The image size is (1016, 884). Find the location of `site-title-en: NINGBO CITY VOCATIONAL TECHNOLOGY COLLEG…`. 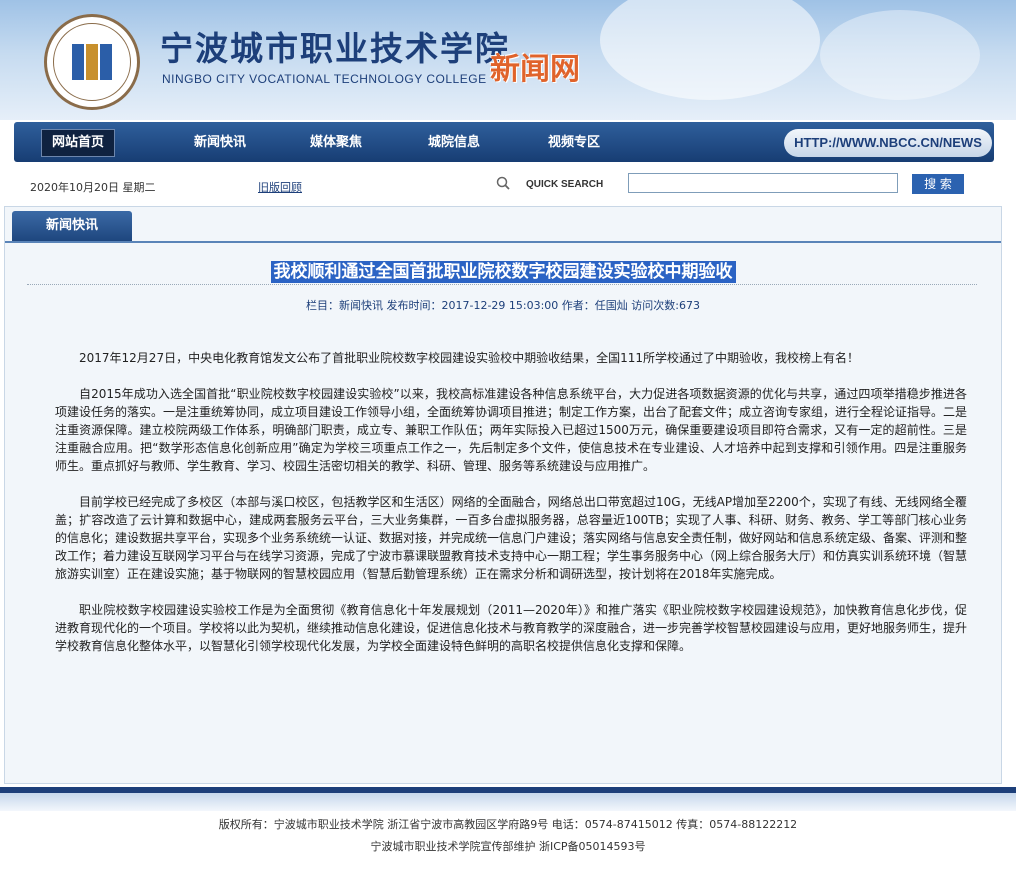

site-title-en: NINGBO CITY VOCATIONAL TECHNOLOGY COLLEG… is located at coordinates (324, 79).